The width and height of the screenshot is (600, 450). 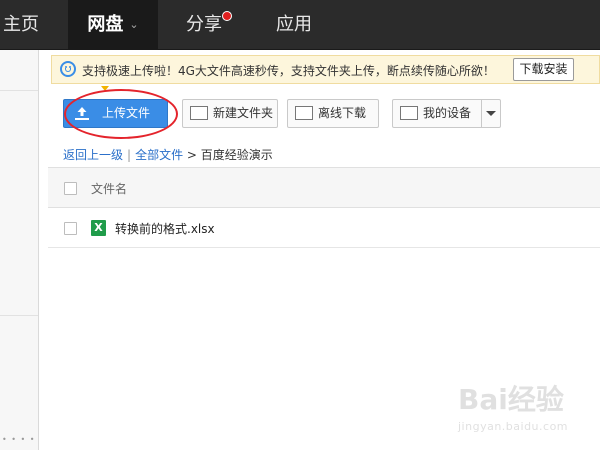 What do you see at coordinates (543, 69) in the screenshot?
I see `download-install-button: 下载安装` at bounding box center [543, 69].